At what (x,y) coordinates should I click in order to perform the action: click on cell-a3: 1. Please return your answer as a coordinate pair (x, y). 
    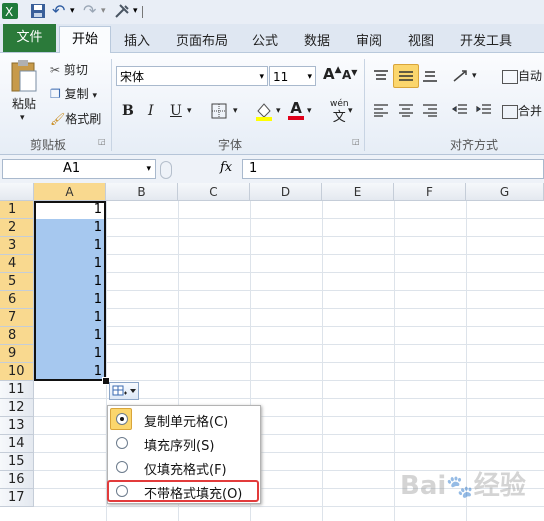
    Looking at the image, I should click on (70, 246).